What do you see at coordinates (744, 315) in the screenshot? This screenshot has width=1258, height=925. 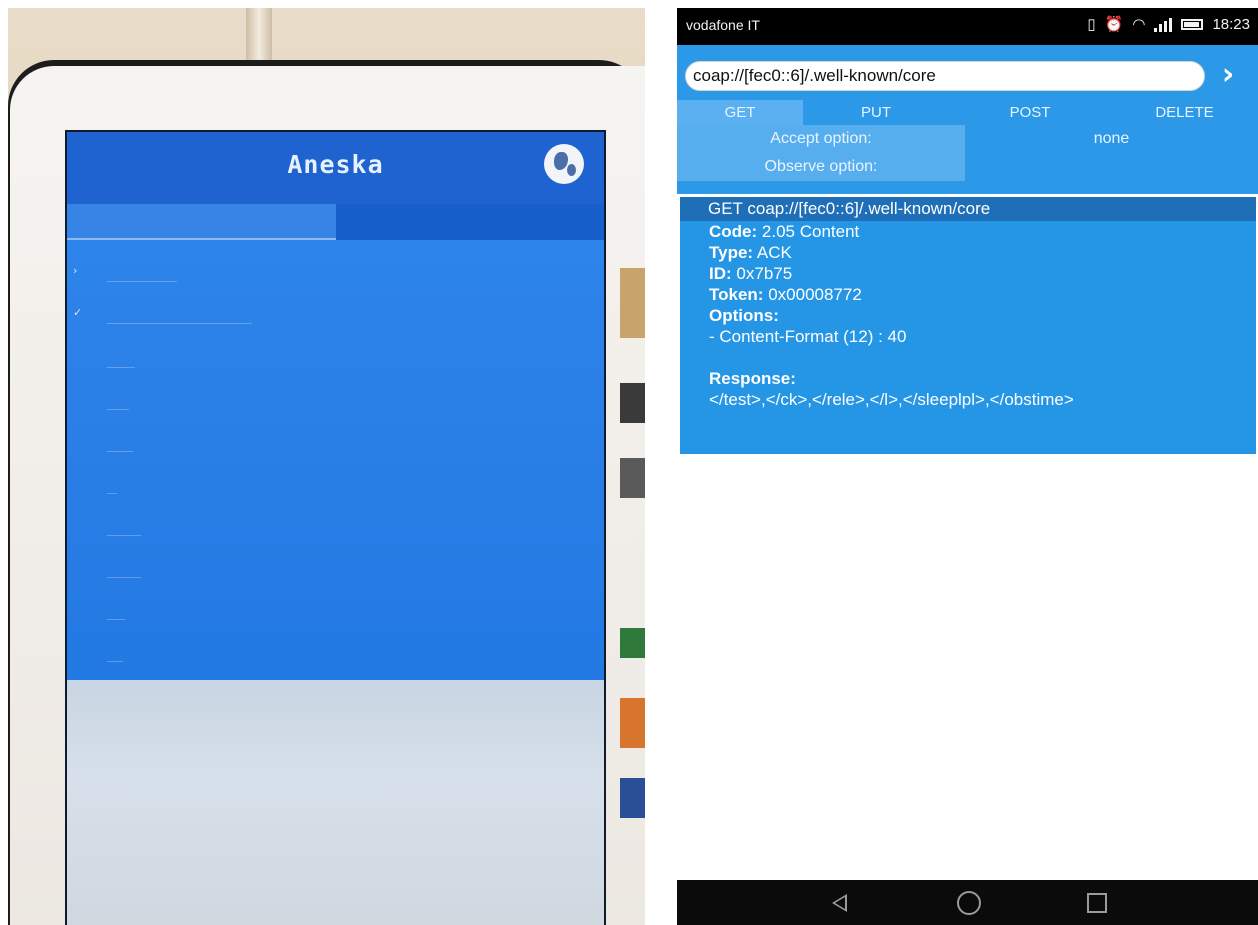 I see `options-label: Options:` at bounding box center [744, 315].